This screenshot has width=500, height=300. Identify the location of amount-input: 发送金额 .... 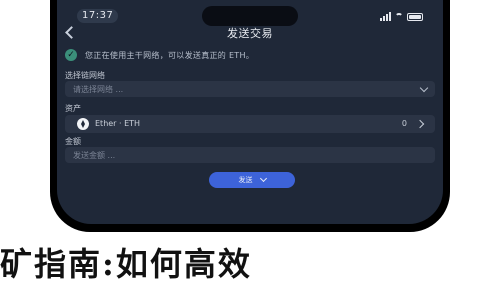
(250, 155).